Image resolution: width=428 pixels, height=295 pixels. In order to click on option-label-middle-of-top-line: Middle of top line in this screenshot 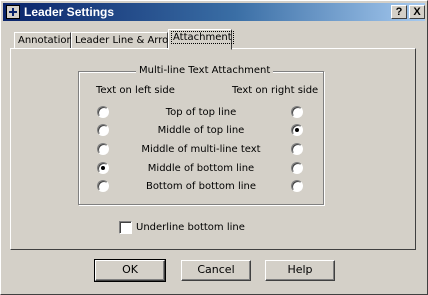, I will do `click(201, 130)`.